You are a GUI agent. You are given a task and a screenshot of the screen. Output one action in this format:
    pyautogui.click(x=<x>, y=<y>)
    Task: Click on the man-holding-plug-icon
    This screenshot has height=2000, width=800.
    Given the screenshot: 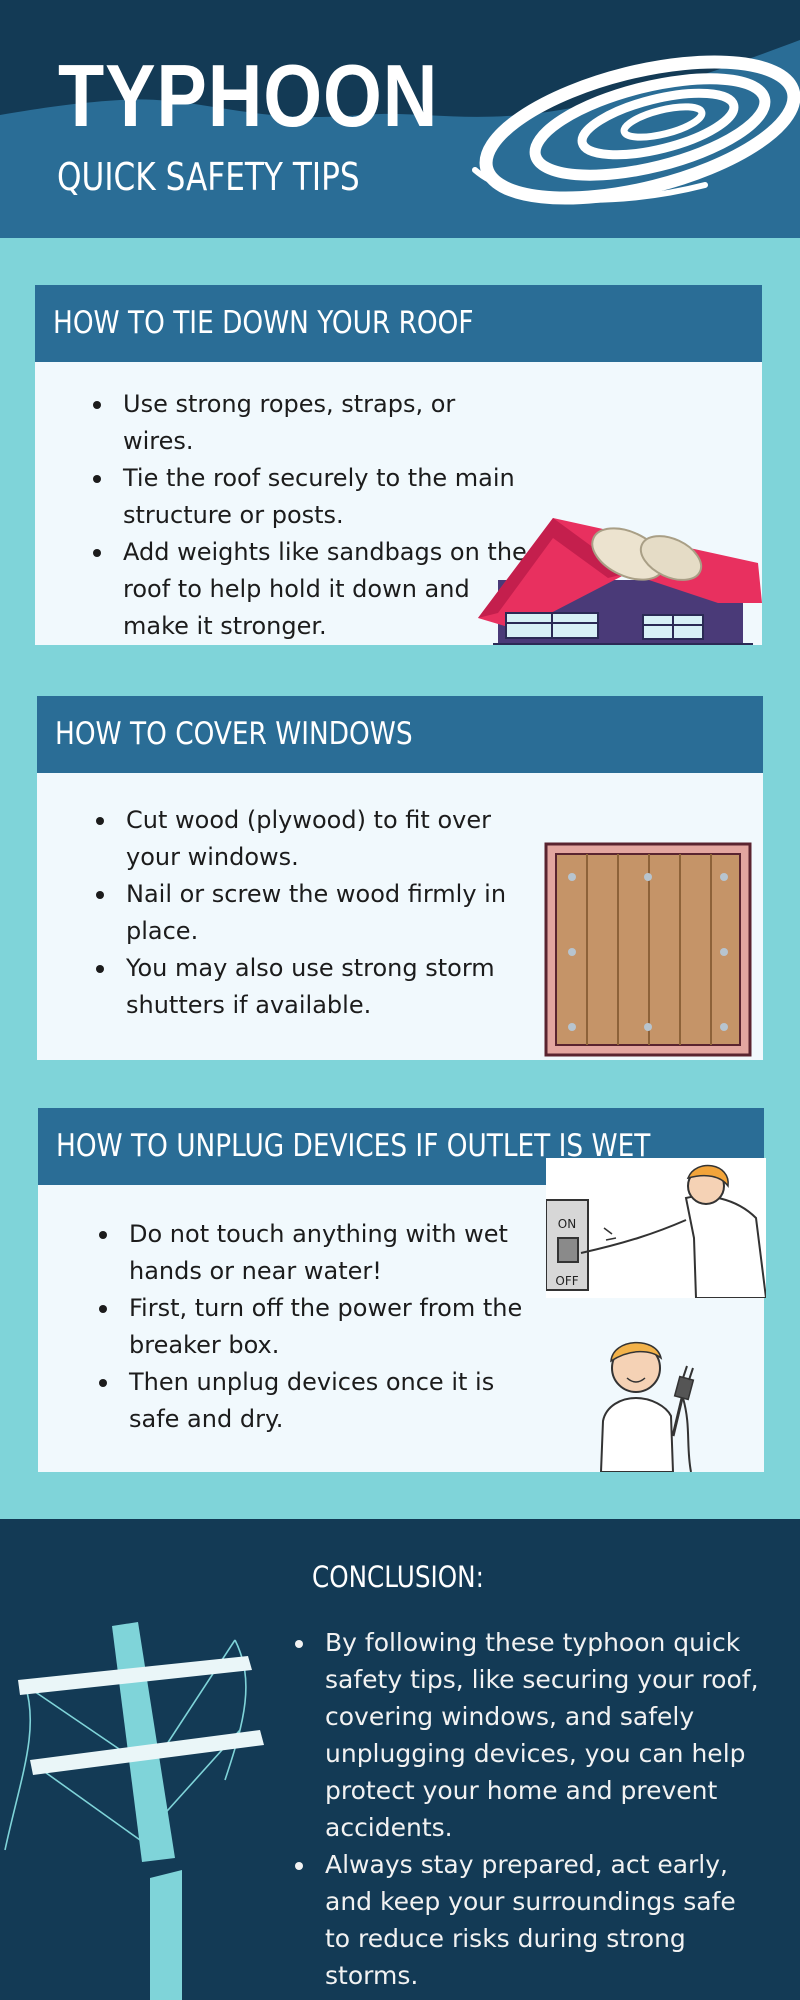 What is the action you would take?
    pyautogui.click(x=647, y=1406)
    